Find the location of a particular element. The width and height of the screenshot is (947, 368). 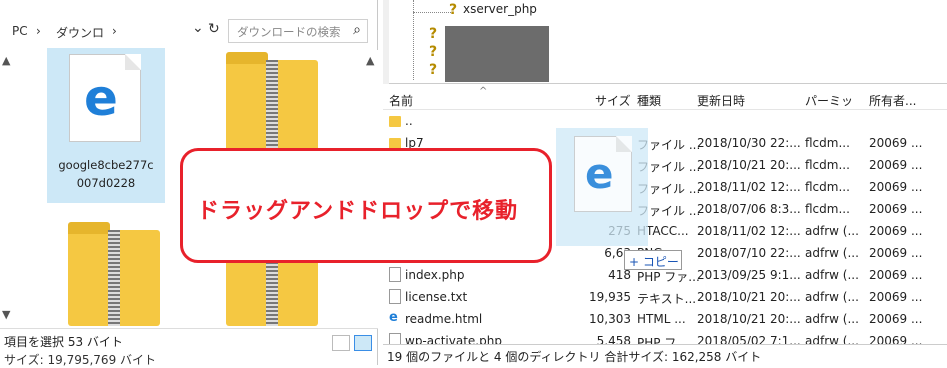

copy-tooltip: + コピー is located at coordinates (653, 260).